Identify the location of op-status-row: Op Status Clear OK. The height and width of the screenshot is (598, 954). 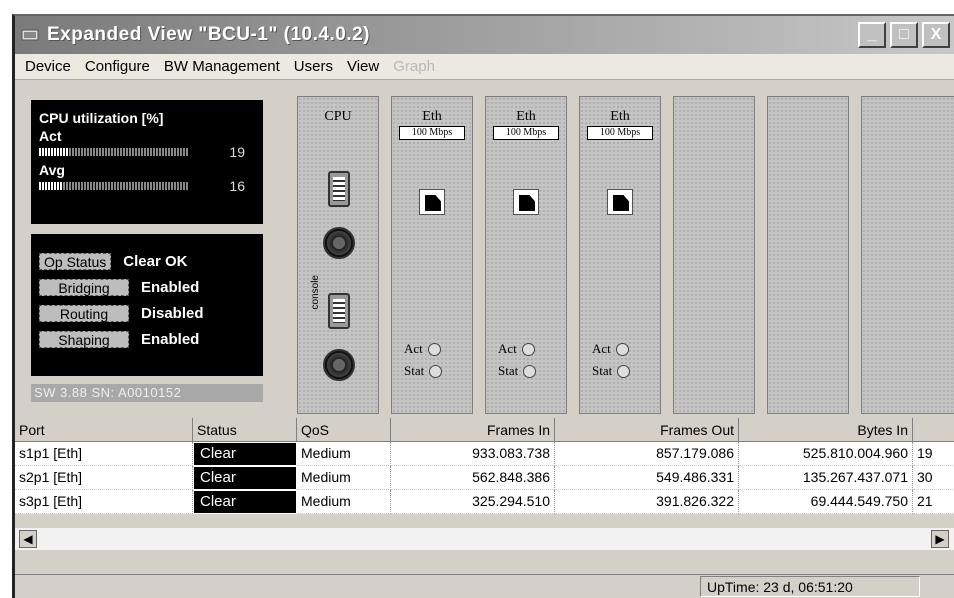
(147, 261).